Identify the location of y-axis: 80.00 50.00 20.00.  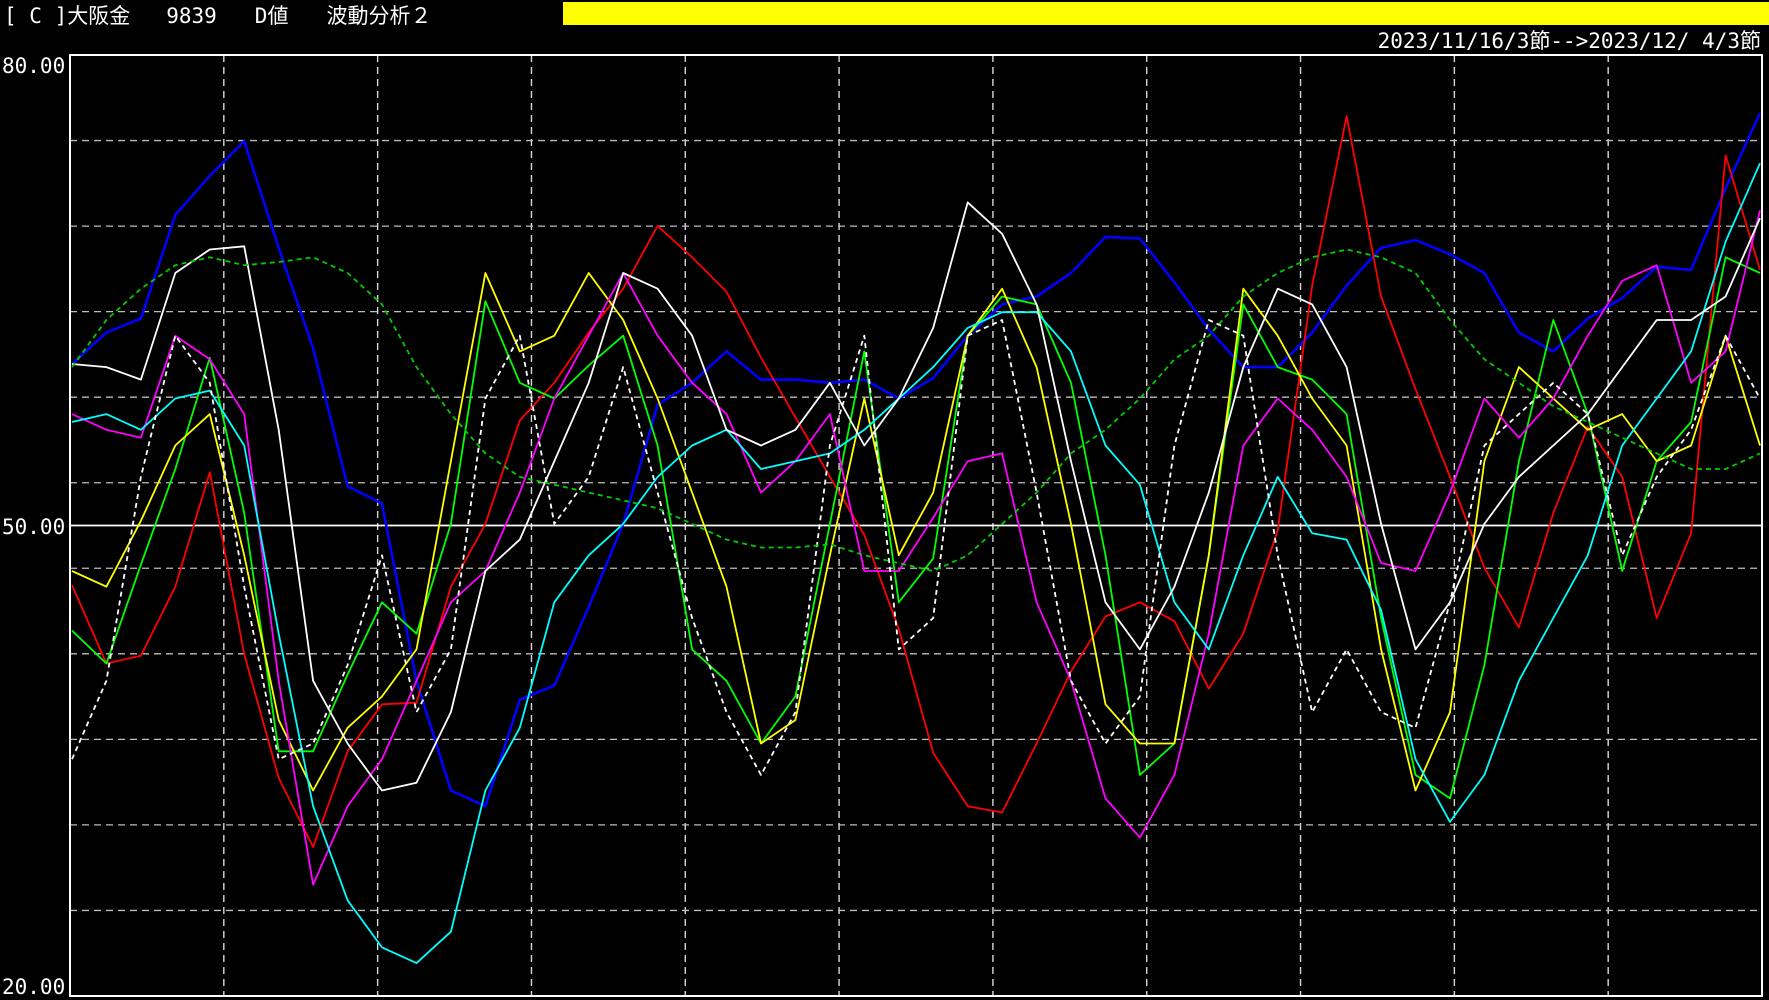
(33, 526).